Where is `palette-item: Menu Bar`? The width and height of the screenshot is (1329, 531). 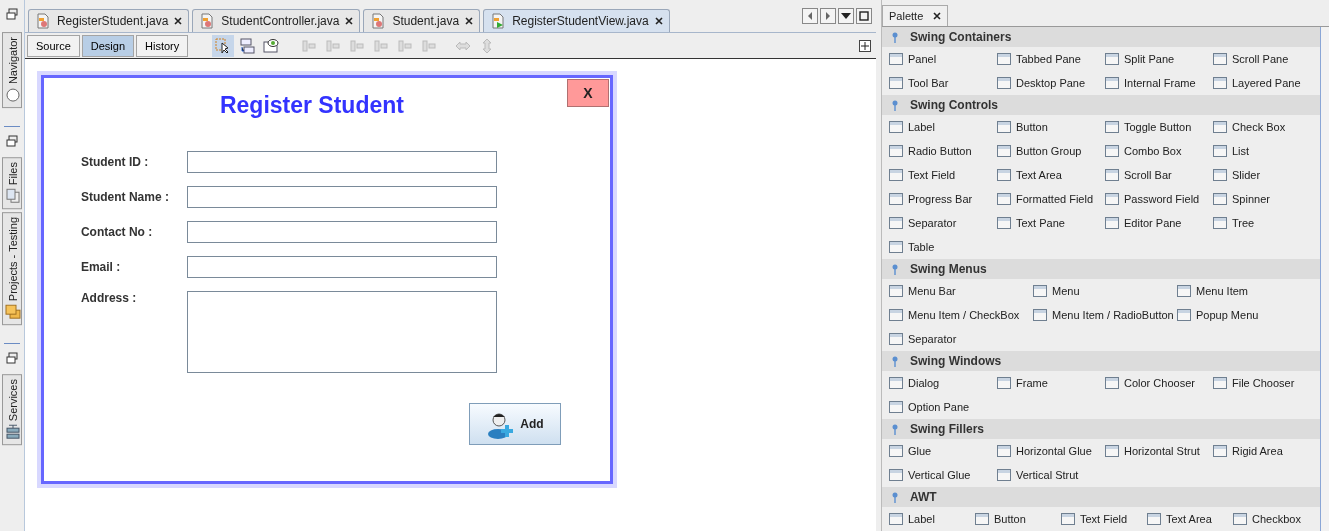 palette-item: Menu Bar is located at coordinates (960, 291).